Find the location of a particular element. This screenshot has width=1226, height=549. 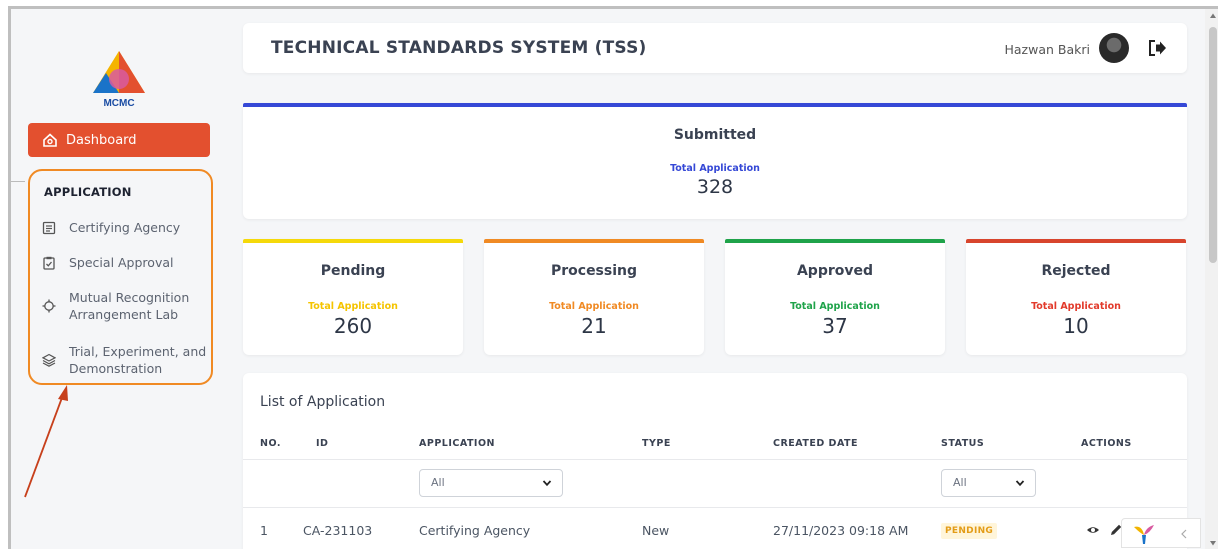

card-count: 260 is located at coordinates (353, 326).